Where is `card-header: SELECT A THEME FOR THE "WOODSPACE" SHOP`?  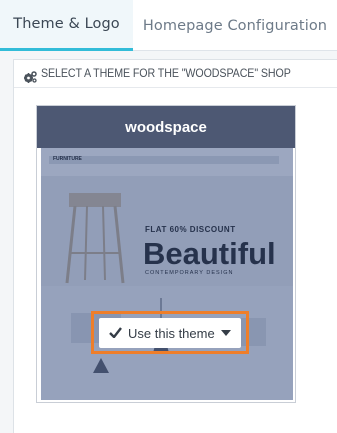 card-header: SELECT A THEME FOR THE "WOODSPACE" SHOP is located at coordinates (175, 74).